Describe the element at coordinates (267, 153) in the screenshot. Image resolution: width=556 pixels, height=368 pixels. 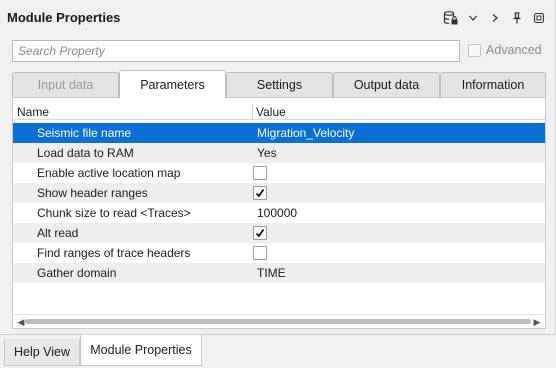
I see `property-value: Yes` at that location.